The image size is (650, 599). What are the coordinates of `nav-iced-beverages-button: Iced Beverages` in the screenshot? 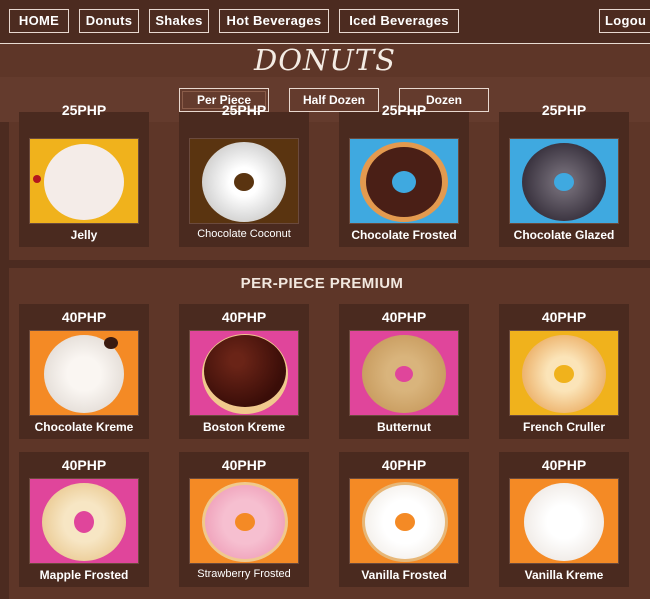 It's located at (399, 21).